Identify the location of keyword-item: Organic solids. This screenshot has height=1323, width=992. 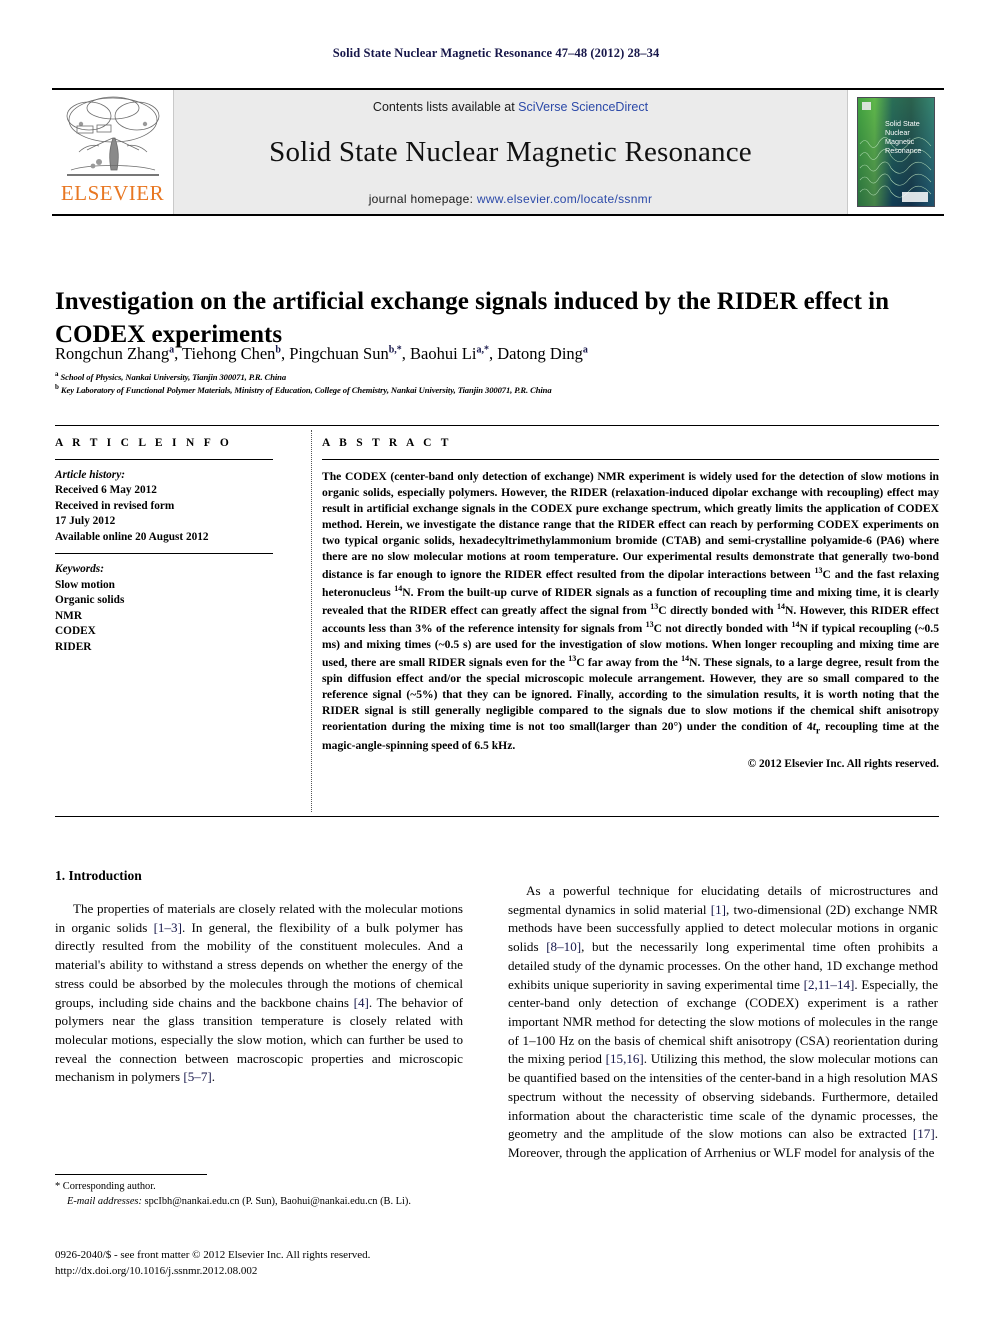
(90, 600).